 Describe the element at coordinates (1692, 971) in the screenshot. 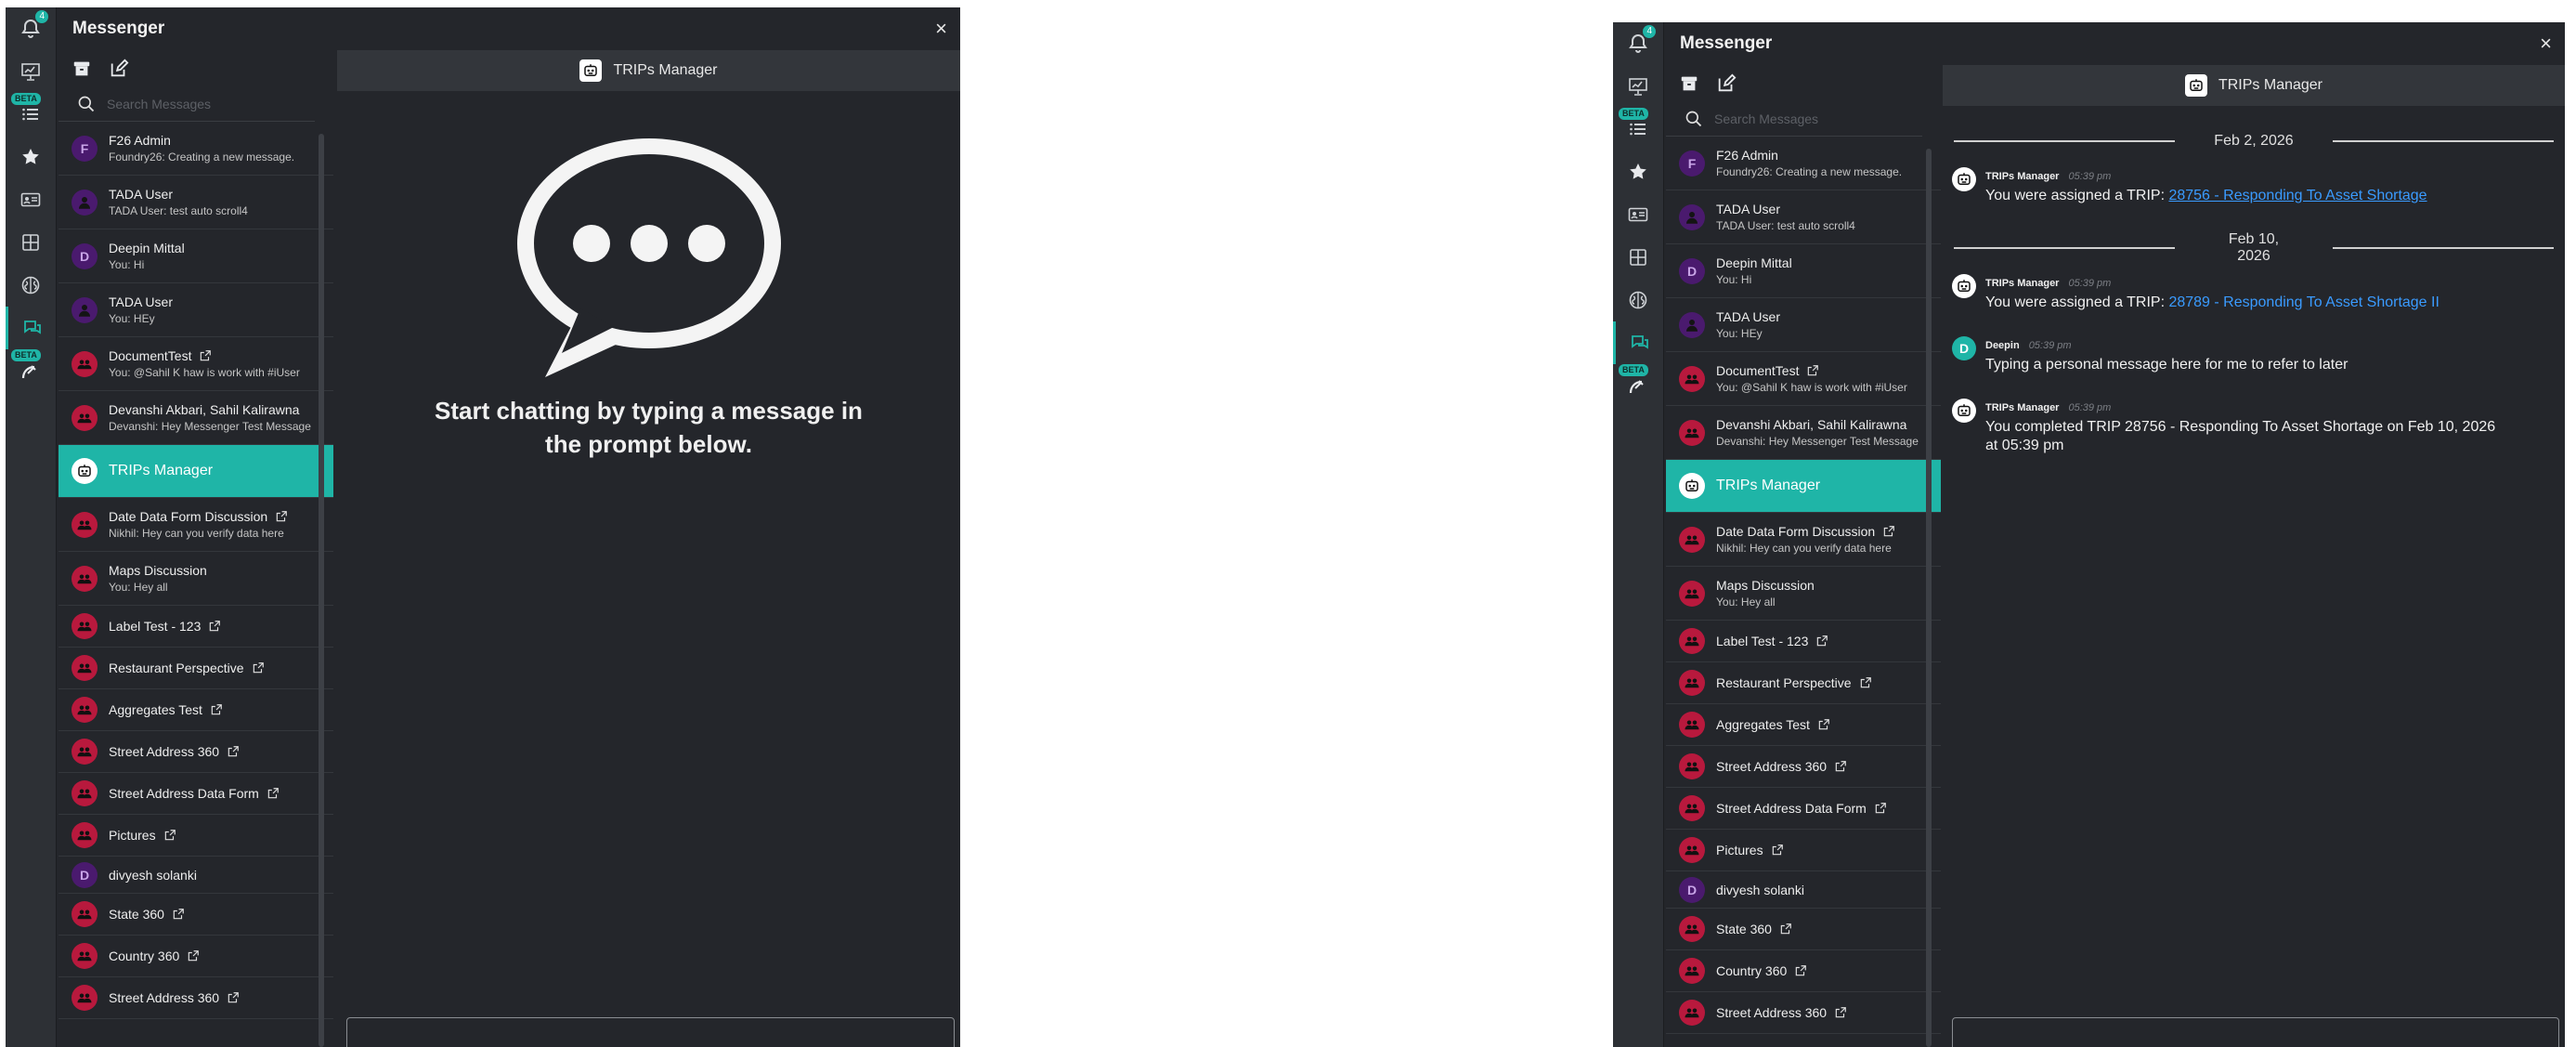

I see `group-avatar-icon` at that location.